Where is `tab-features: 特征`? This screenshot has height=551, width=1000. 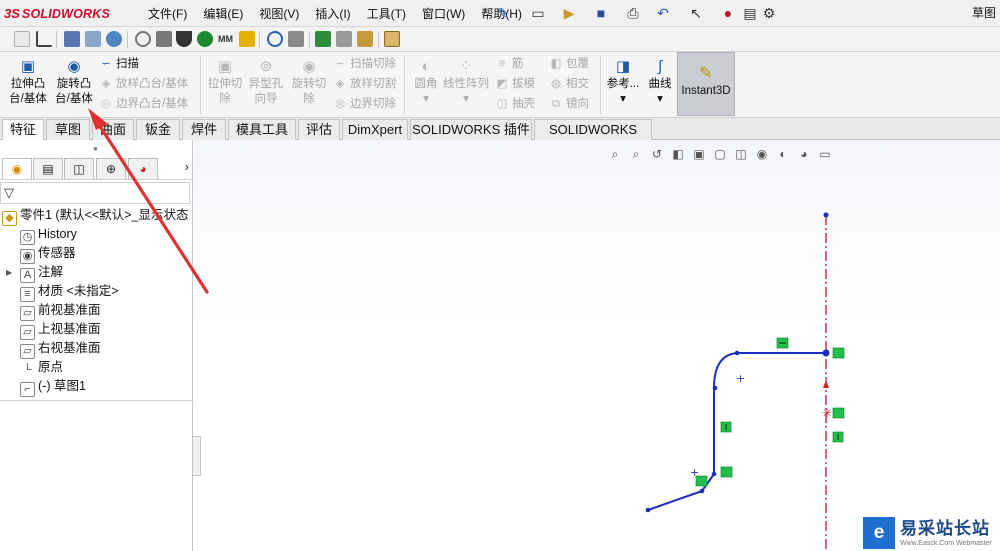 tab-features: 特征 is located at coordinates (23, 129).